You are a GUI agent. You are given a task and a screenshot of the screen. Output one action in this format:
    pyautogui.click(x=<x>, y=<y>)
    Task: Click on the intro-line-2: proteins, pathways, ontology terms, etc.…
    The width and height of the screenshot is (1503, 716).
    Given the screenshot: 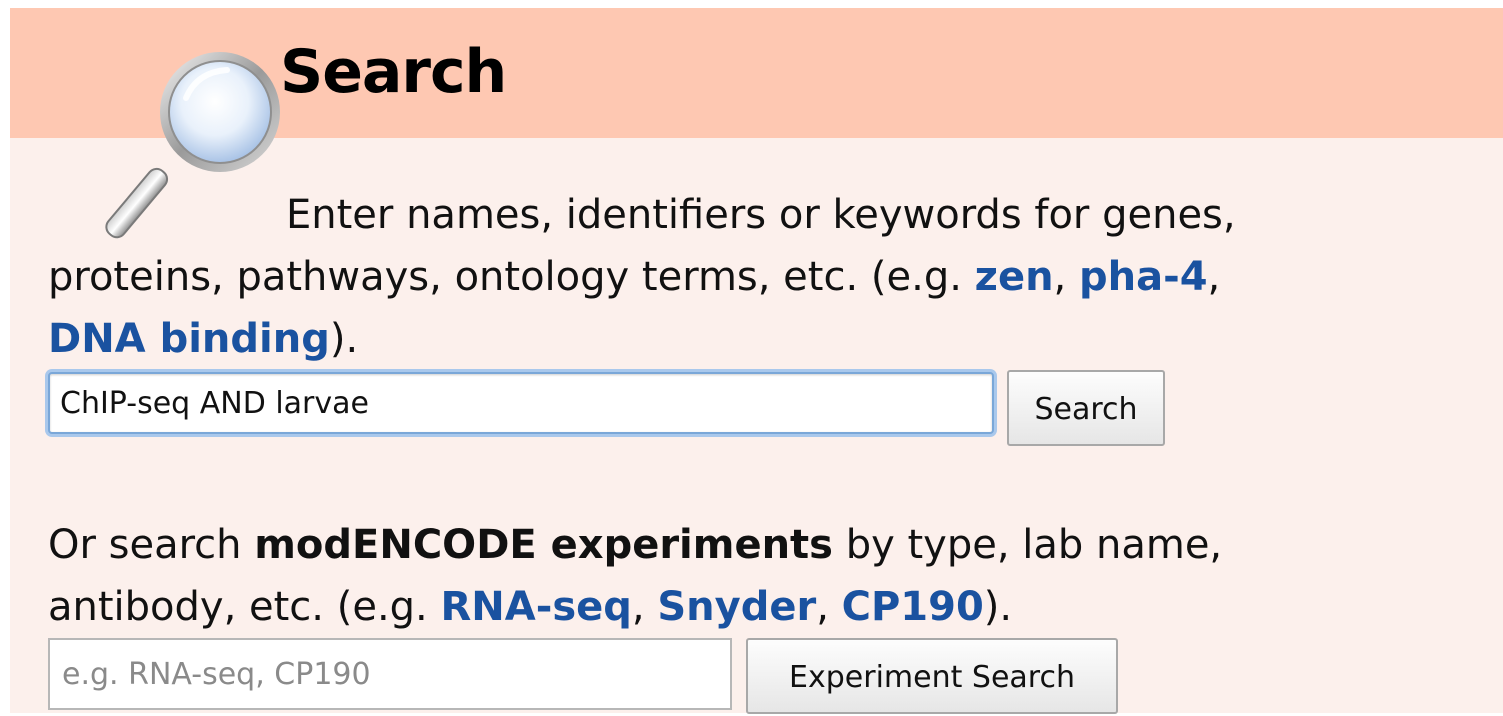 What is the action you would take?
    pyautogui.click(x=505, y=277)
    